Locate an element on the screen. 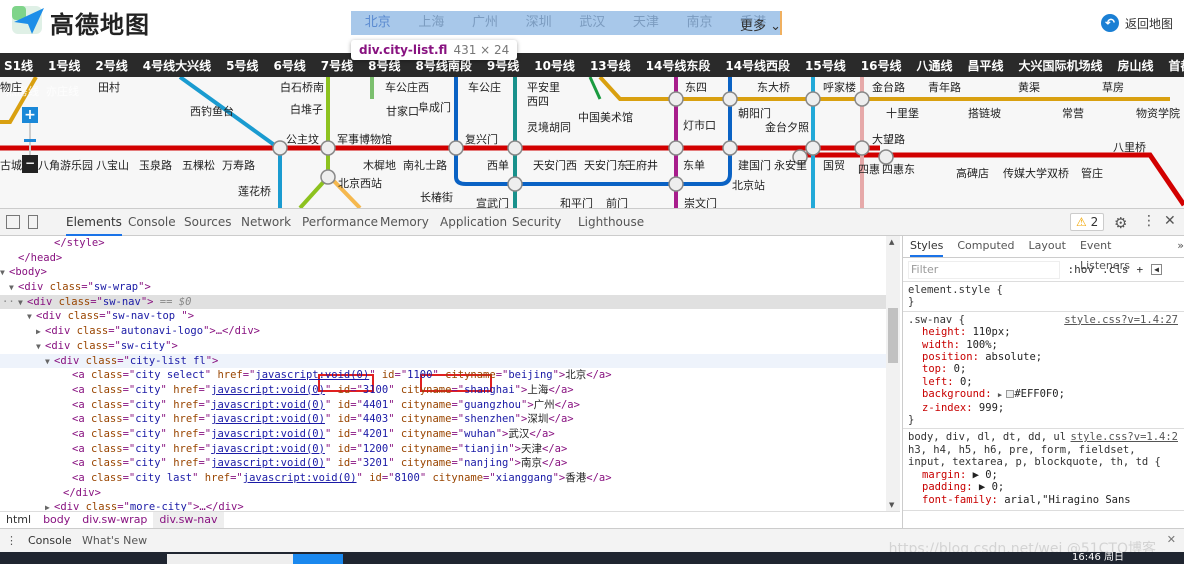 The height and width of the screenshot is (564, 1184). station-label: 八里桥 is located at coordinates (1129, 147).